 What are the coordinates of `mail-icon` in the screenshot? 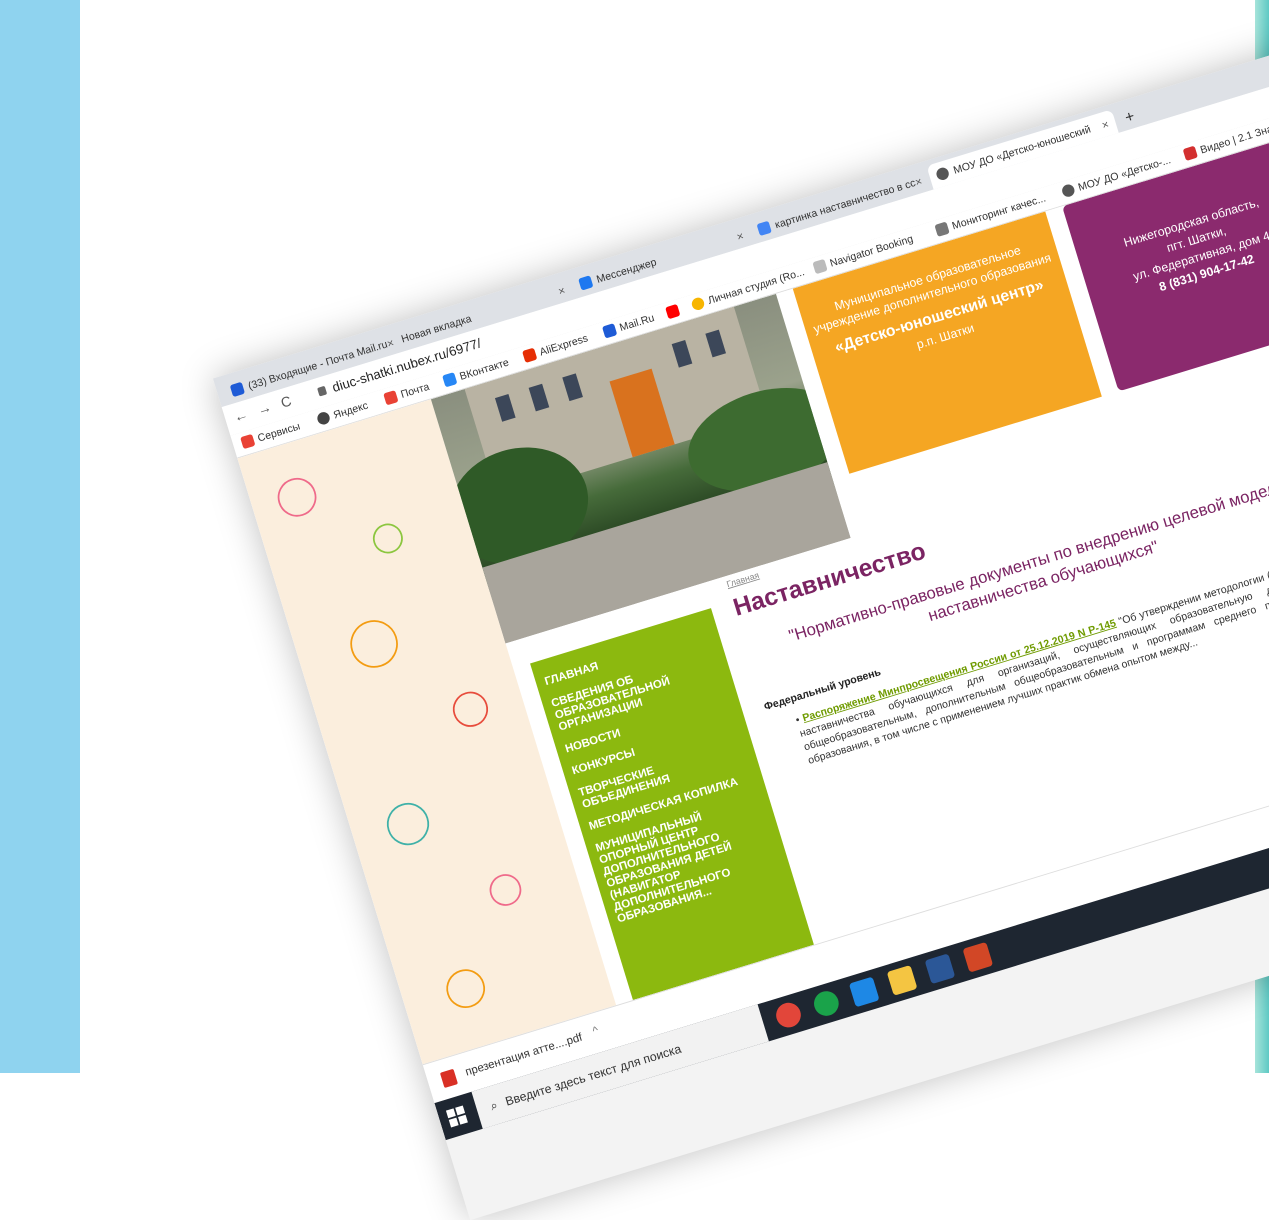 It's located at (237, 389).